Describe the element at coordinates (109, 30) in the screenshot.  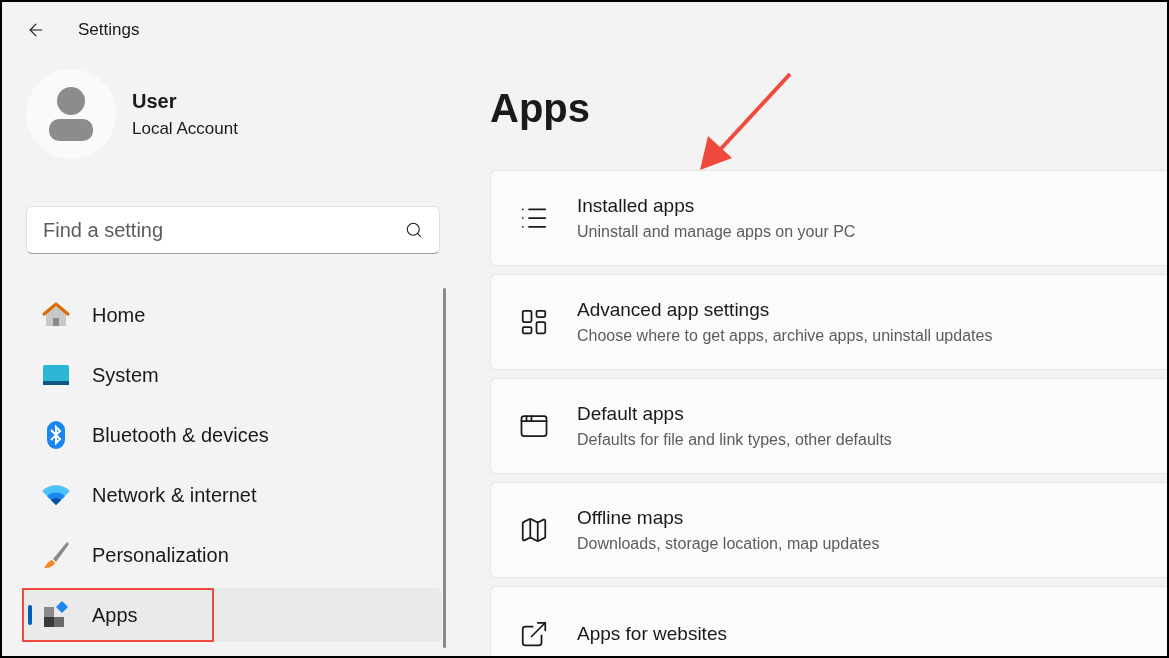
I see `window-title: Settings` at that location.